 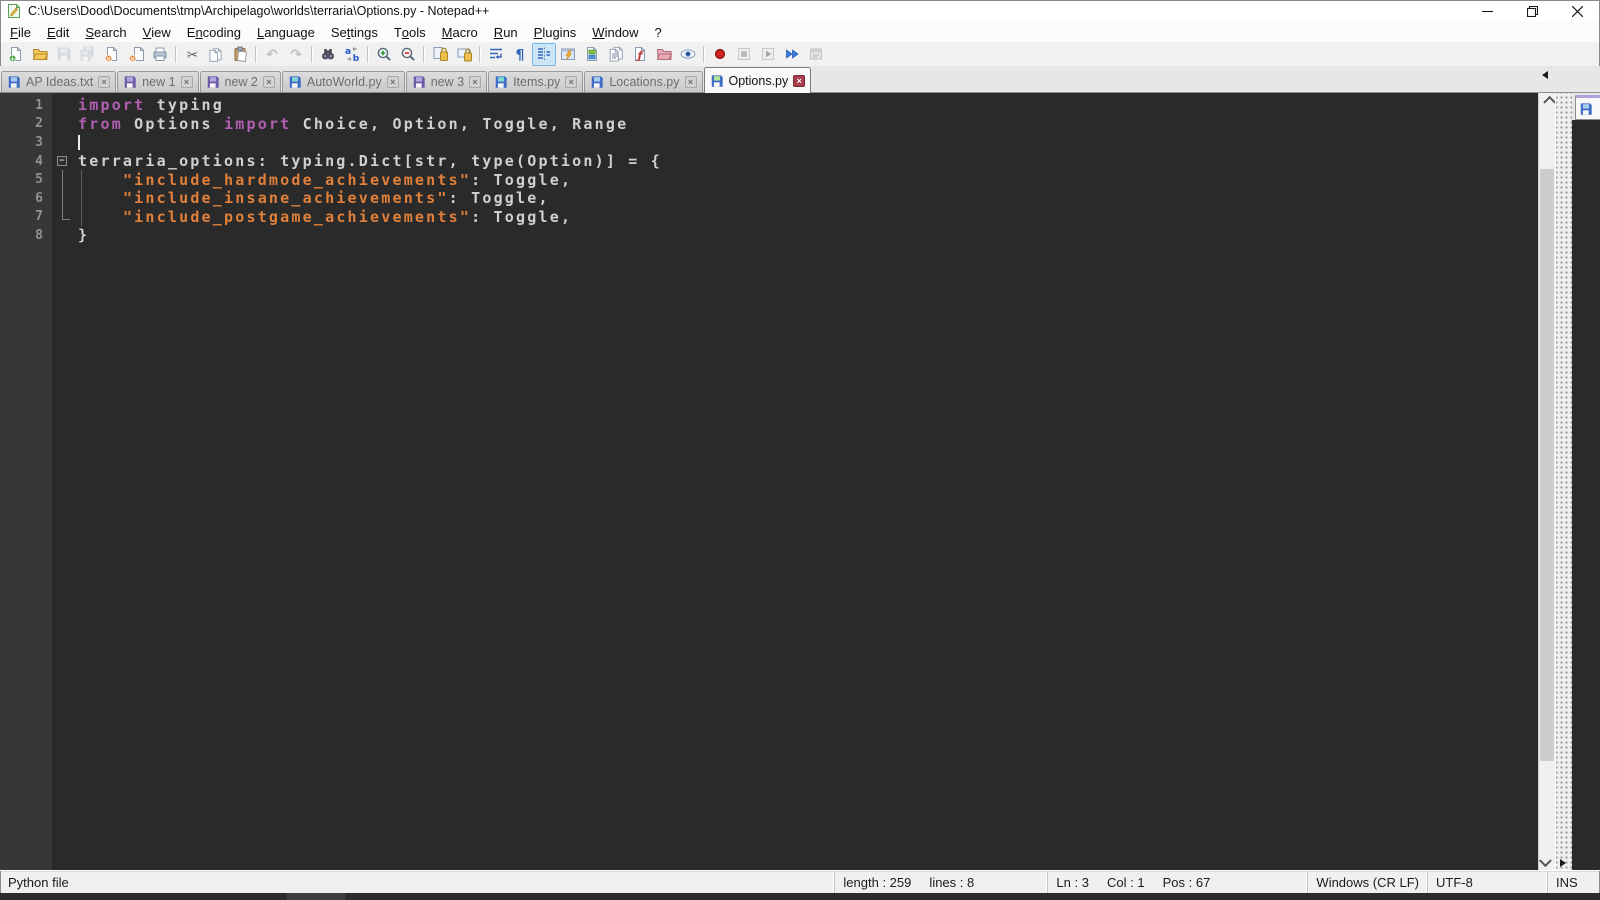 What do you see at coordinates (136, 54) in the screenshot?
I see `close-all-icon: ×` at bounding box center [136, 54].